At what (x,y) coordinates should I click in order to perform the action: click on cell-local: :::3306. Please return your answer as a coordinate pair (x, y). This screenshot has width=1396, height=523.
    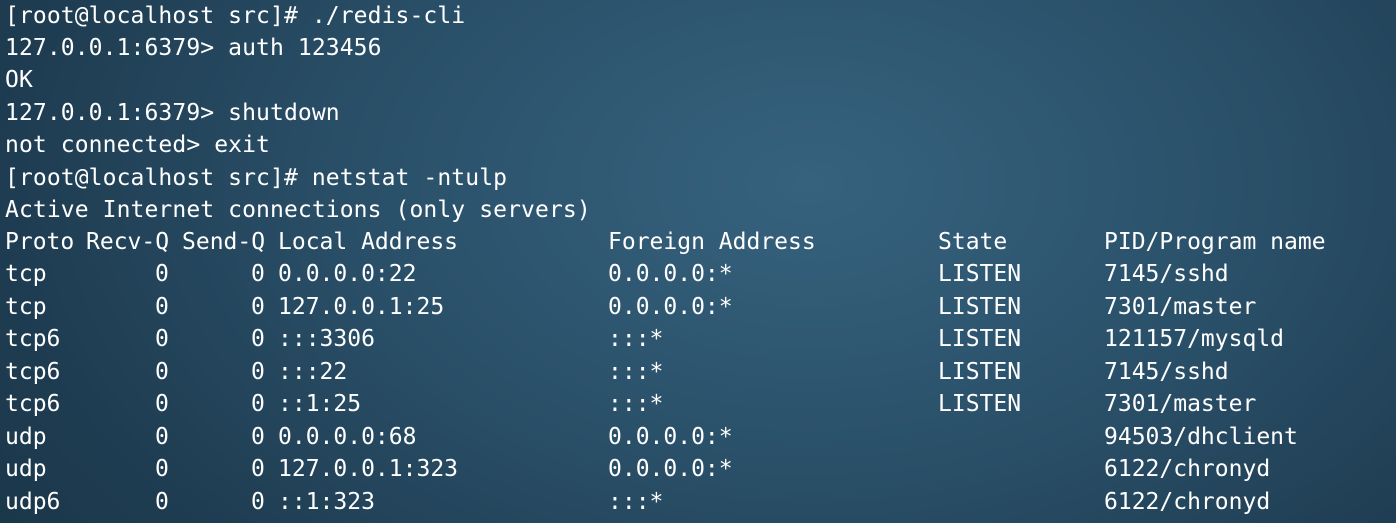
    Looking at the image, I should click on (326, 339).